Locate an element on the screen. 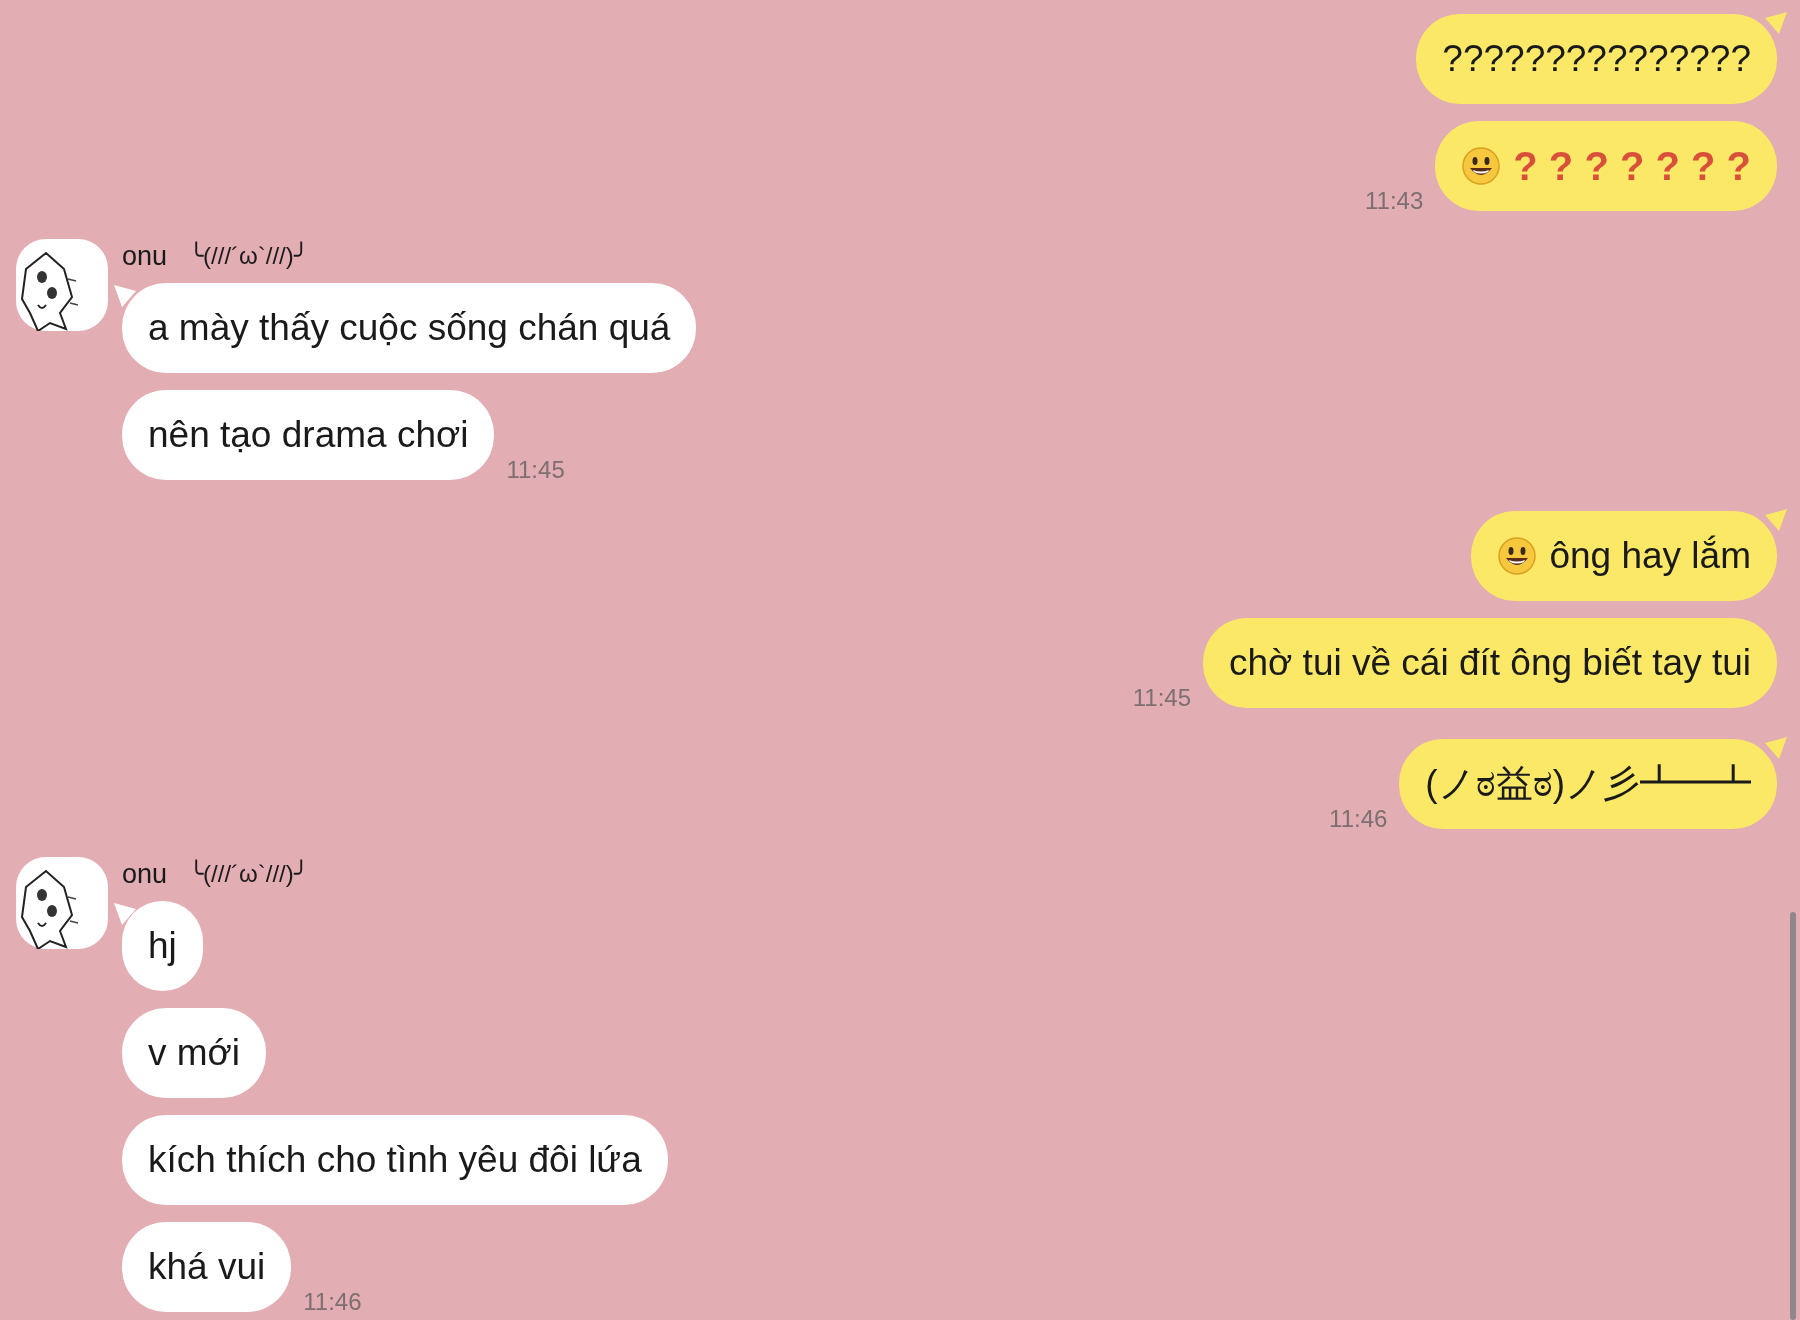 Image resolution: width=1800 pixels, height=1320 pixels. message-text: kích thích cho tình yêu đôi lứa is located at coordinates (395, 1160).